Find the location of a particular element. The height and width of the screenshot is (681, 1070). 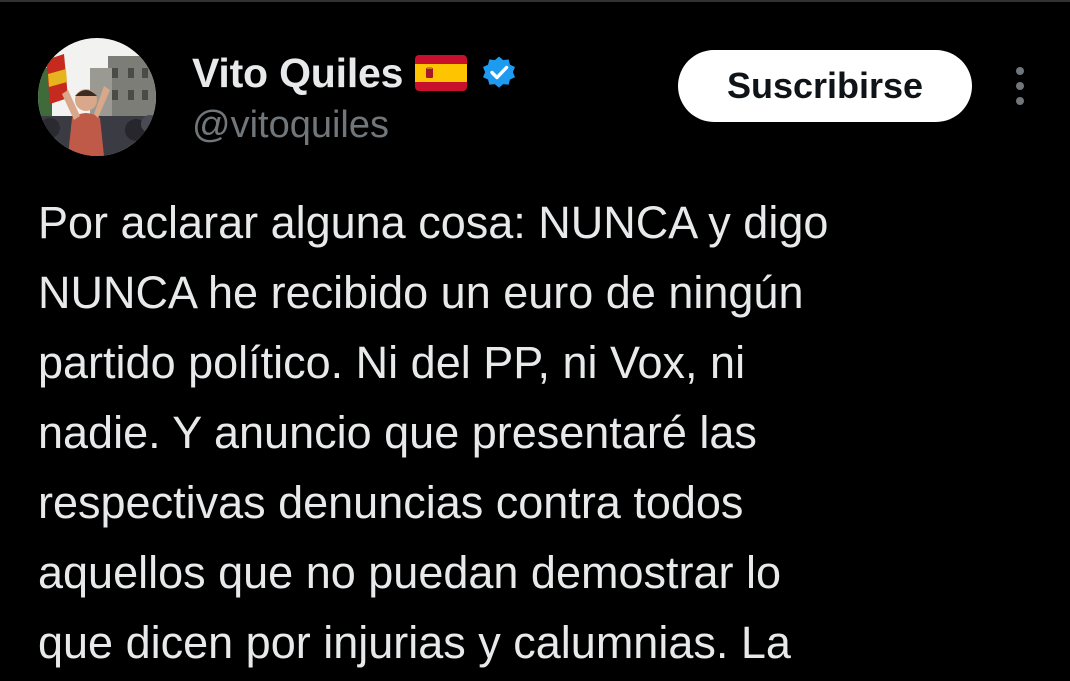

top-divider is located at coordinates (535, 1).